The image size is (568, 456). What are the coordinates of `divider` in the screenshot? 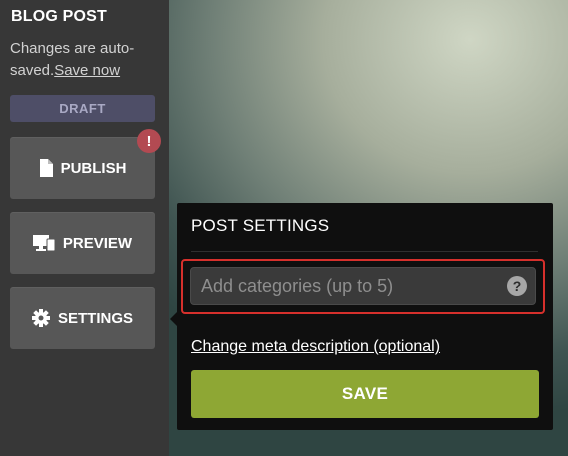 It's located at (364, 251).